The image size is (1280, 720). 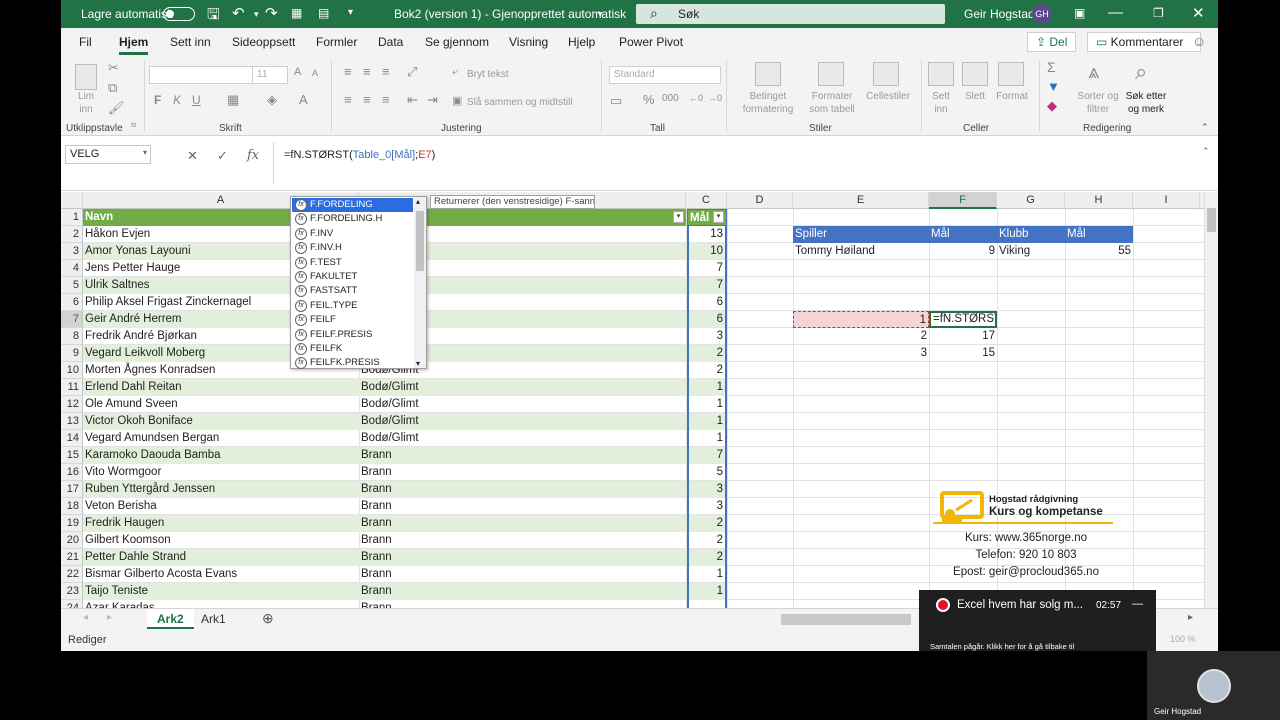 What do you see at coordinates (348, 71) in the screenshot?
I see `align-top-icon: ≡` at bounding box center [348, 71].